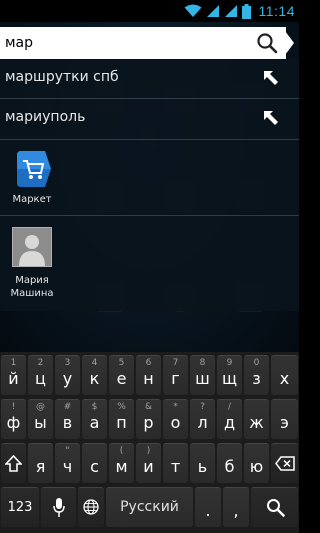 The width and height of the screenshot is (320, 533). I want to click on key: * о, so click(175, 419).